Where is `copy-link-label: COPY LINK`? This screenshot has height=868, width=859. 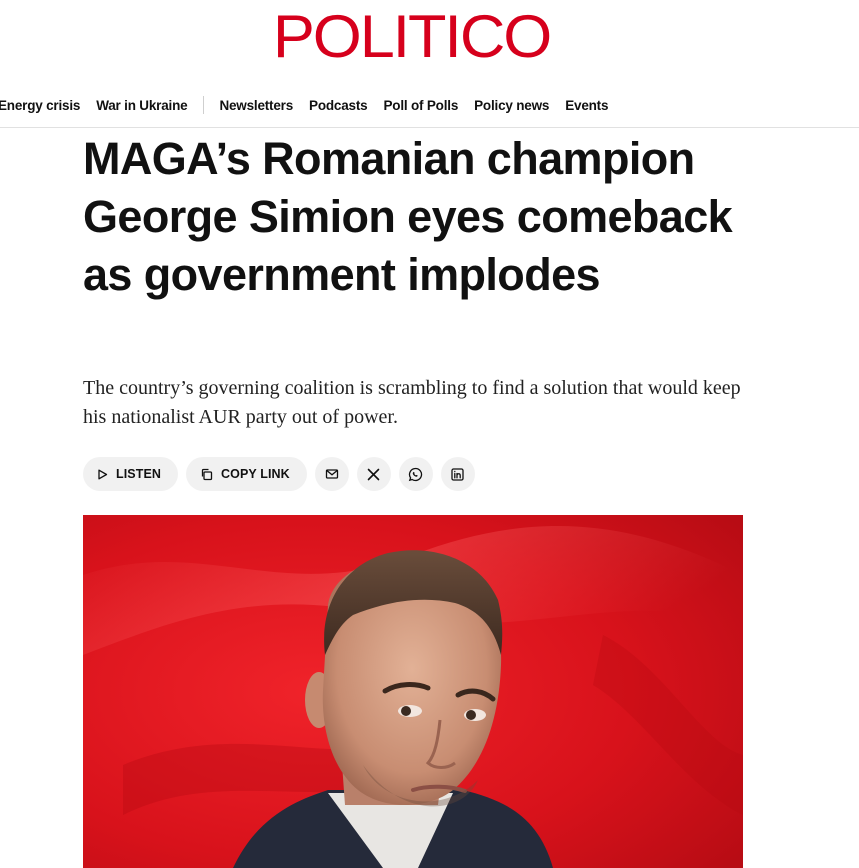 copy-link-label: COPY LINK is located at coordinates (255, 474).